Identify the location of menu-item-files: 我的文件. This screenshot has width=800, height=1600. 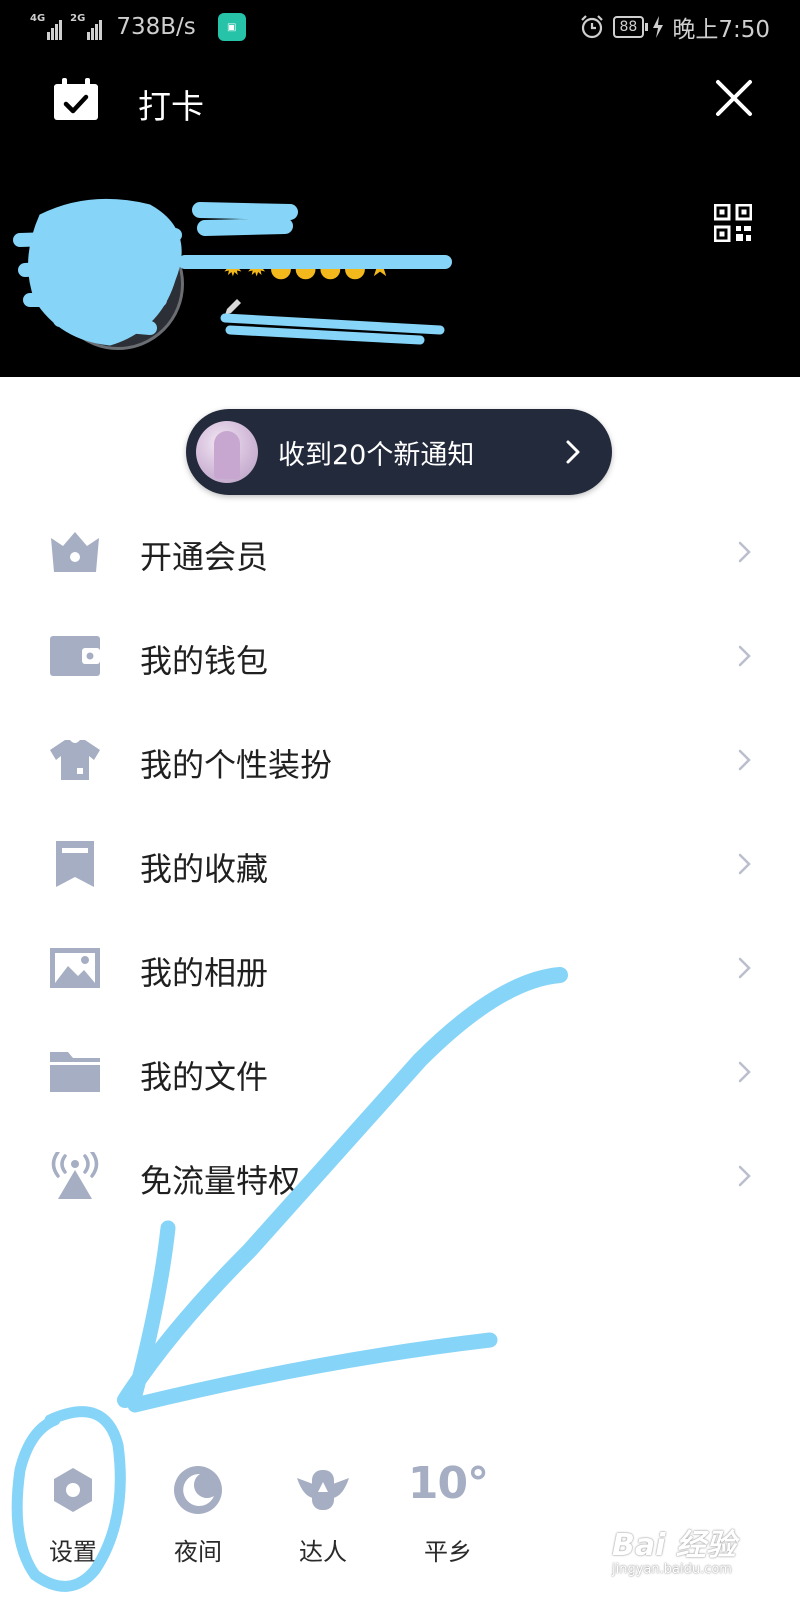
(400, 1072).